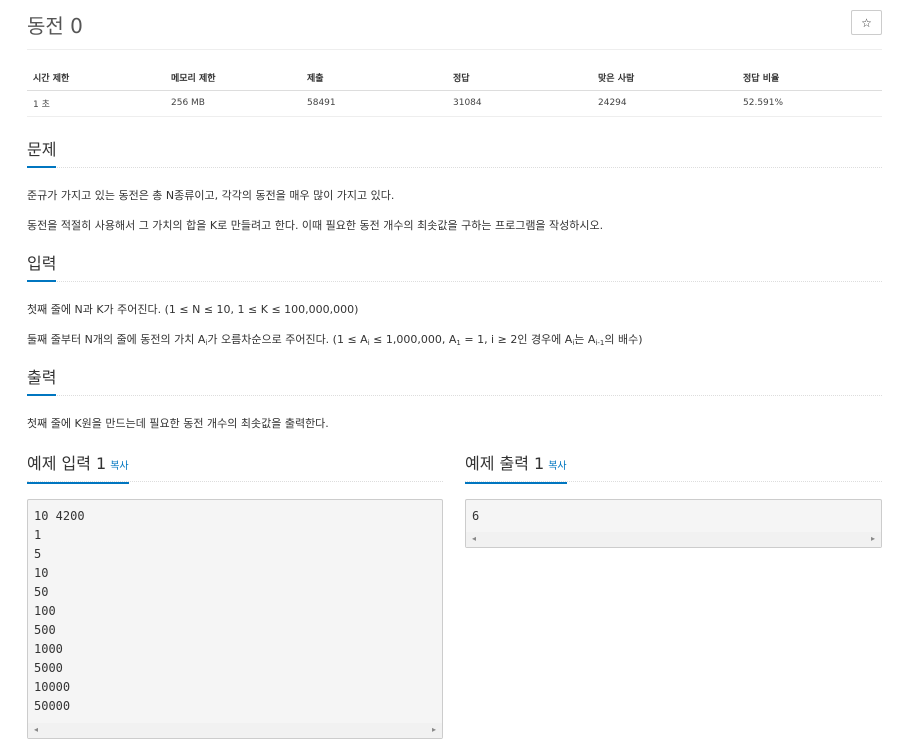 This screenshot has width=899, height=754. Describe the element at coordinates (519, 103) in the screenshot. I see `value-accepted: 31084` at that location.